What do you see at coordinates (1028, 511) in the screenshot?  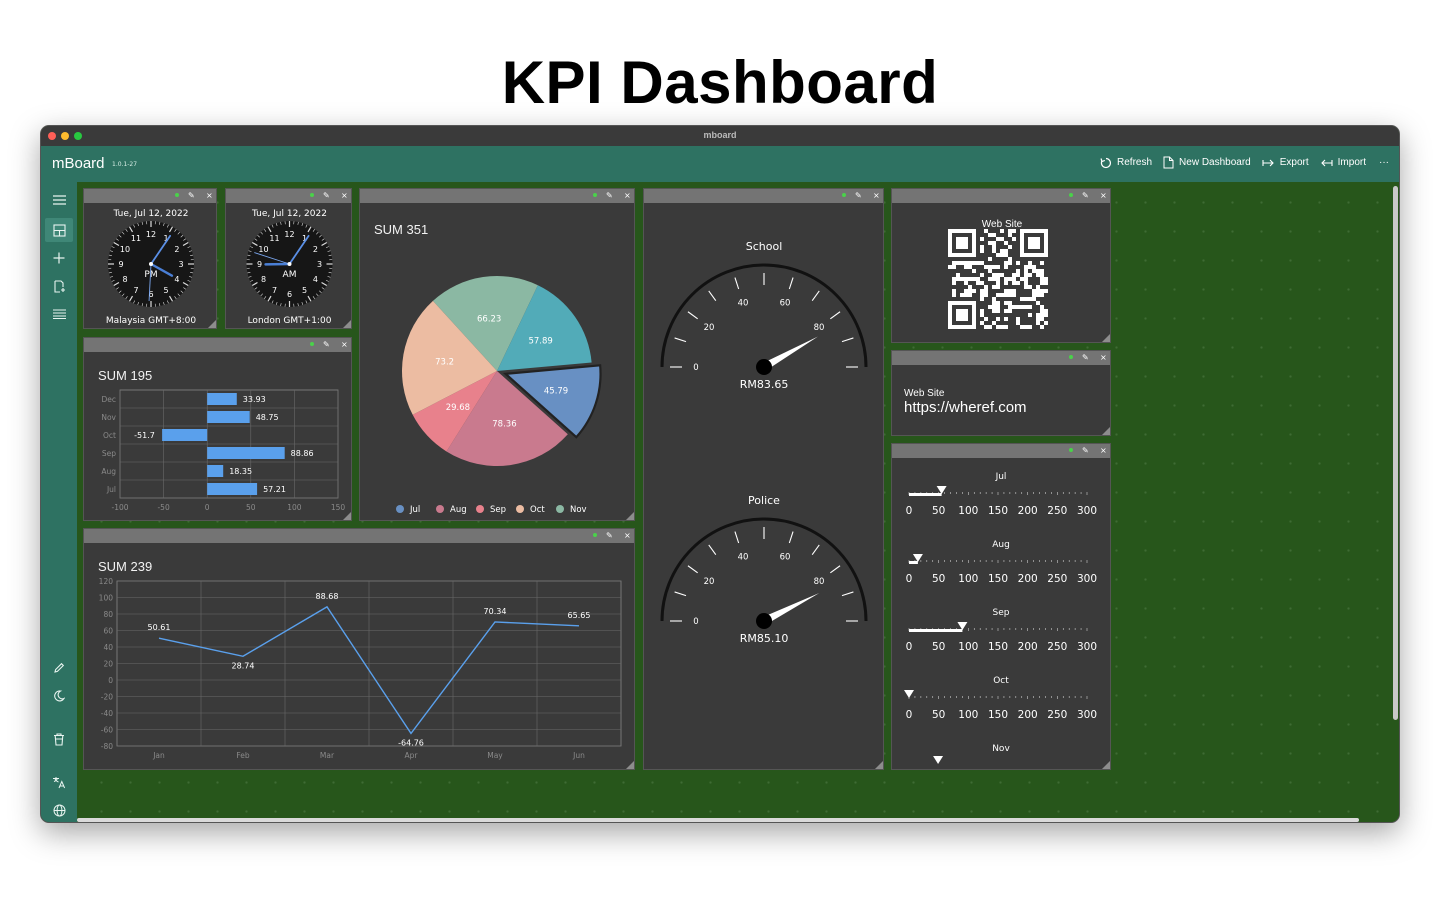 I see `slider-scale-label: 200` at bounding box center [1028, 511].